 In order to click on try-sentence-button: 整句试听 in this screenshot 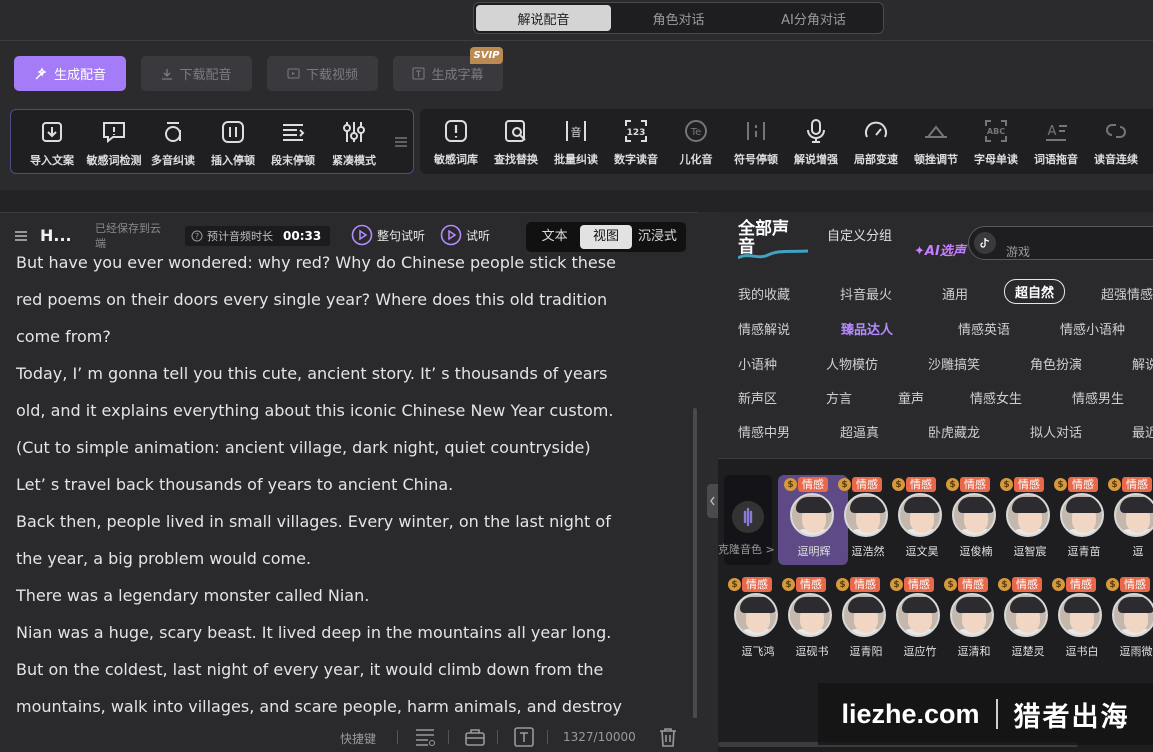, I will do `click(388, 235)`.